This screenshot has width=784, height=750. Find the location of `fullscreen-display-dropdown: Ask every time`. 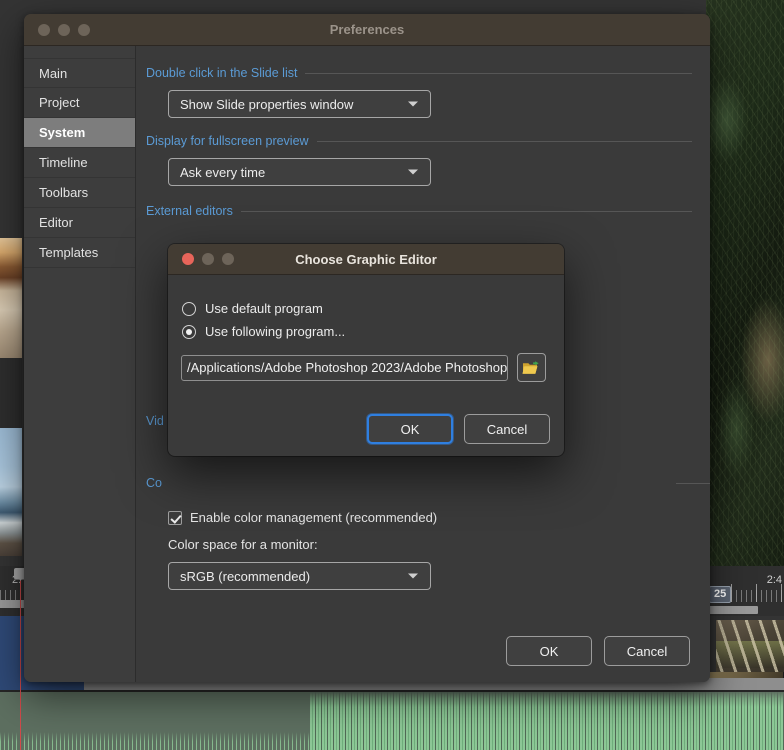

fullscreen-display-dropdown: Ask every time is located at coordinates (299, 172).